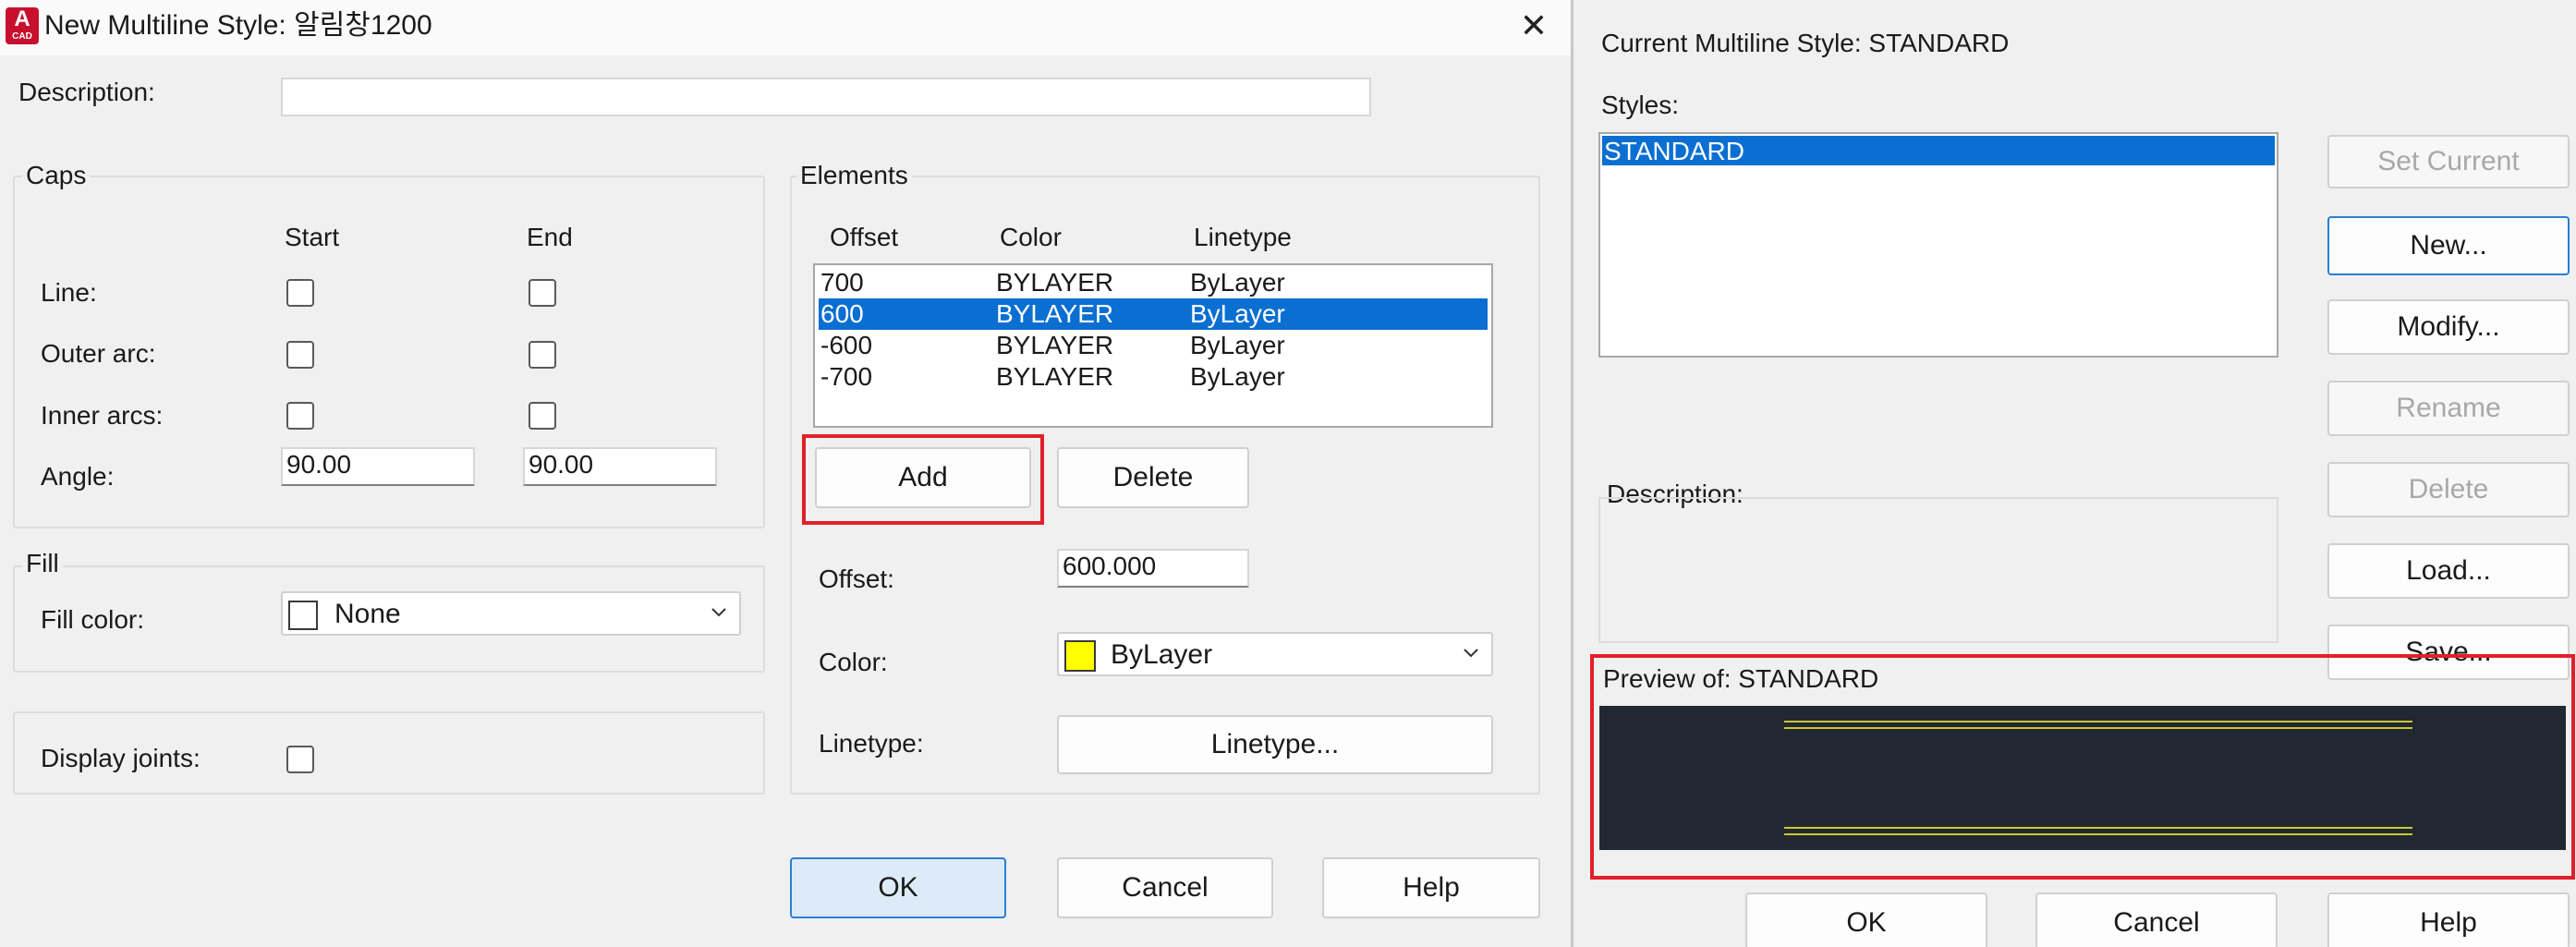 This screenshot has width=2576, height=947. Describe the element at coordinates (864, 238) in the screenshot. I see `offset-column-header: Offset` at that location.